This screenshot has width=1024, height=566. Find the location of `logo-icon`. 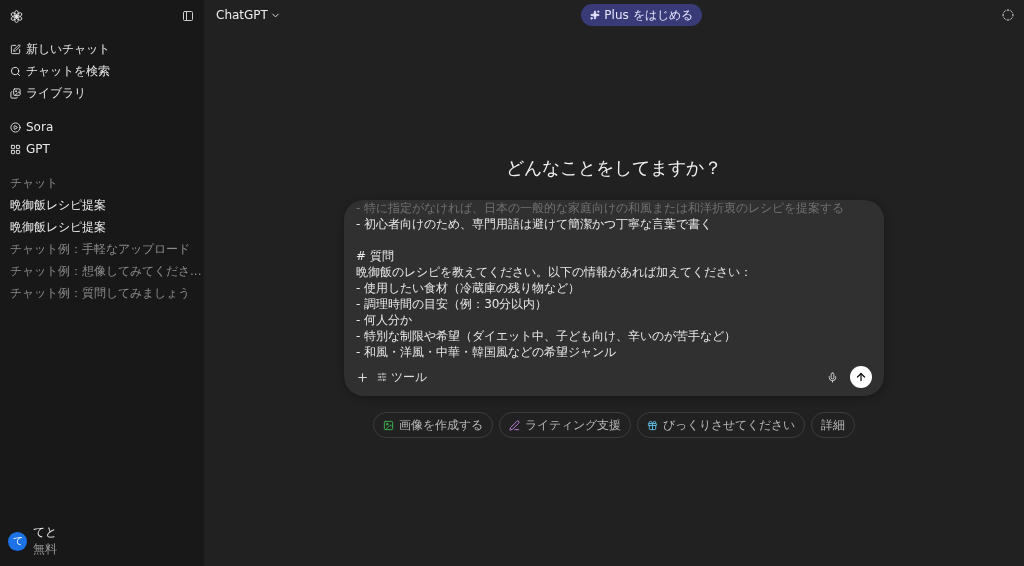

logo-icon is located at coordinates (16, 16).